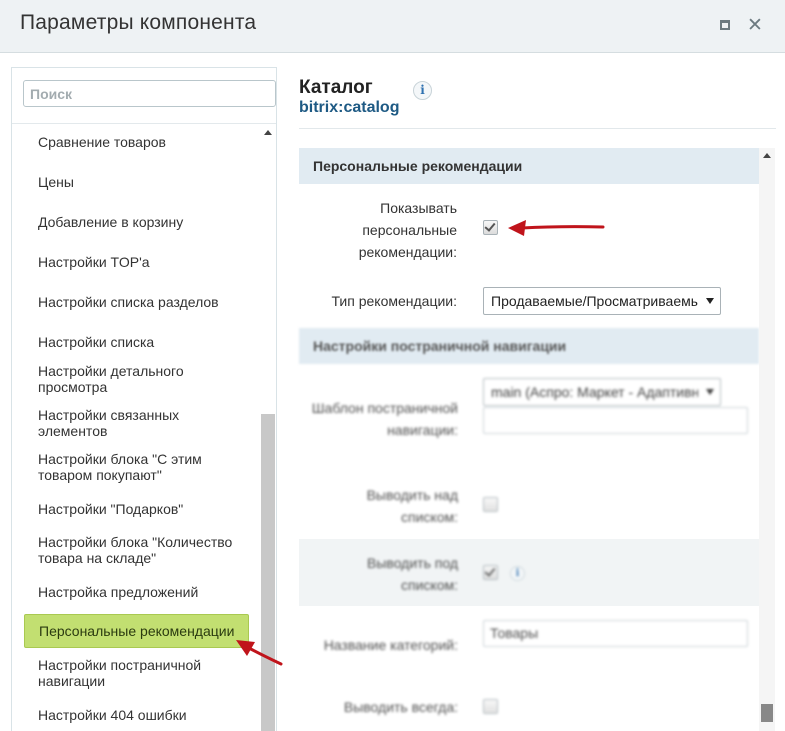 The image size is (785, 731). What do you see at coordinates (136, 631) in the screenshot?
I see `sidebar-item-recommendations: Персональные рекомендации` at bounding box center [136, 631].